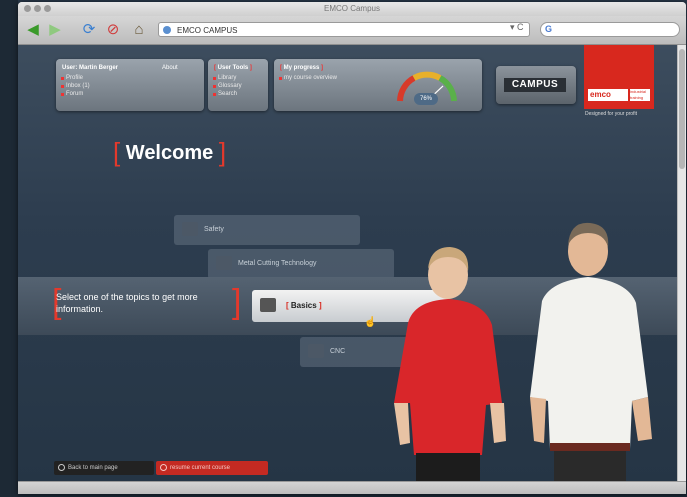  I want to click on about-link: About, so click(170, 68).